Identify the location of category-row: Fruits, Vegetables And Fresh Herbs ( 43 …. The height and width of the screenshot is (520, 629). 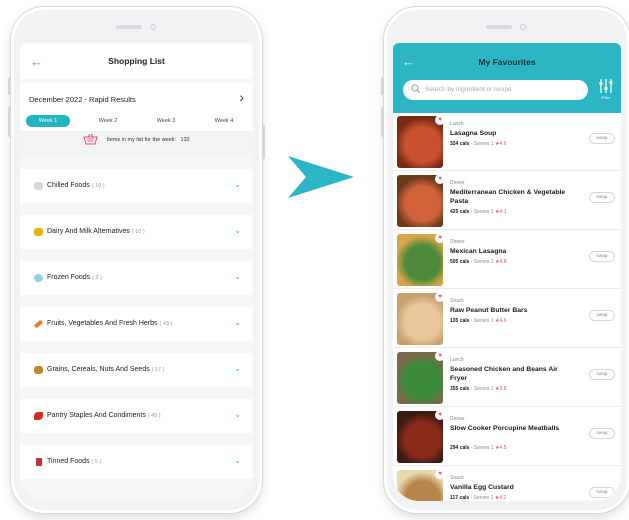
(136, 324).